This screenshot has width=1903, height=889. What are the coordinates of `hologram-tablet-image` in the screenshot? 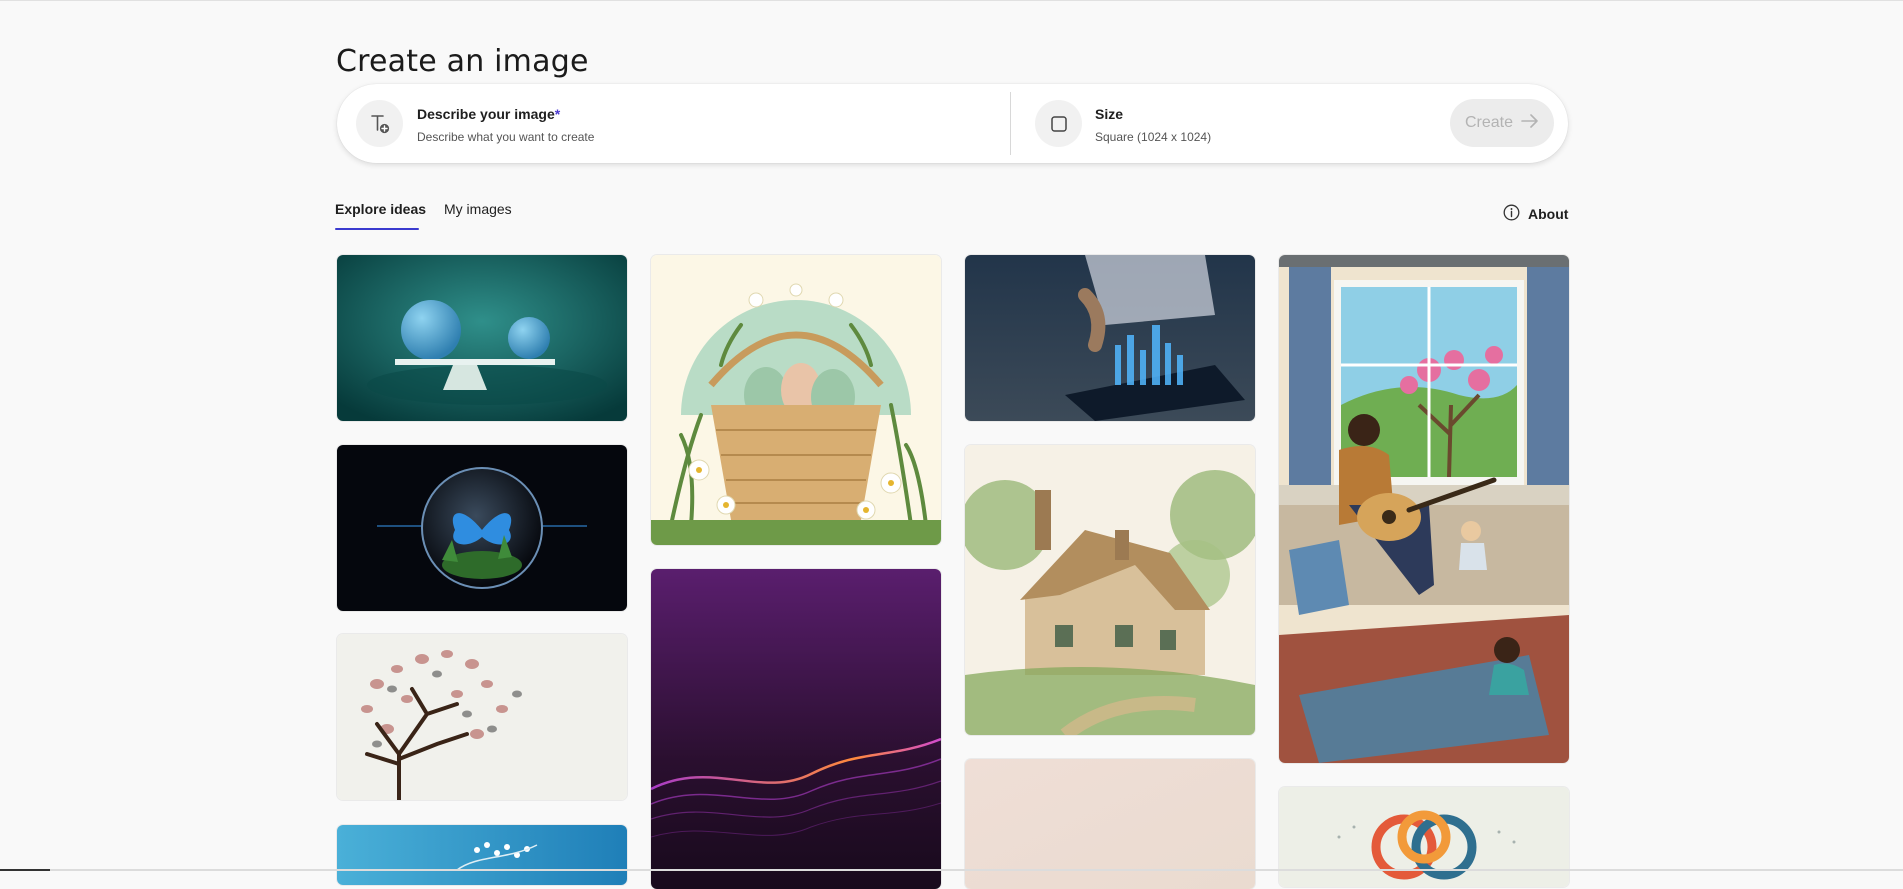 It's located at (1110, 338).